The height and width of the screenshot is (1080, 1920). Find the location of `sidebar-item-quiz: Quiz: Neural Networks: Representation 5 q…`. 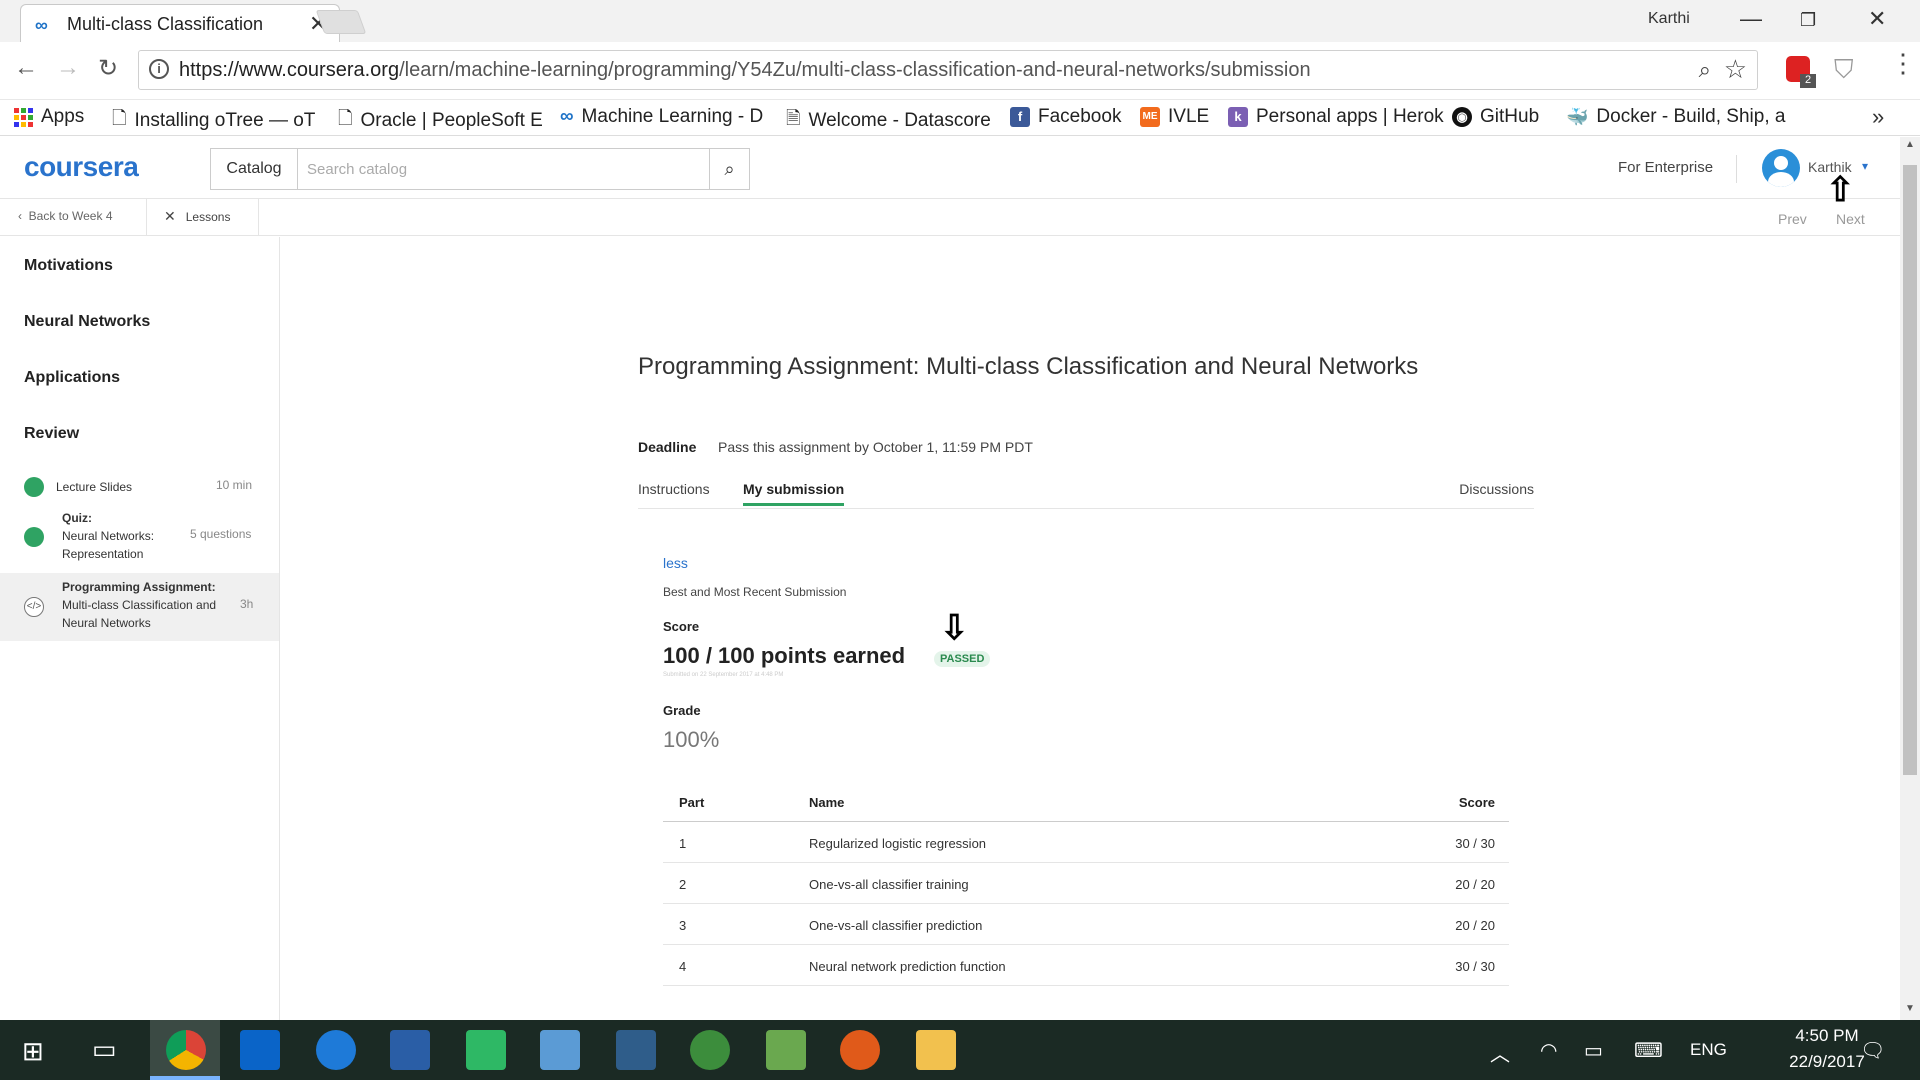

sidebar-item-quiz: Quiz: Neural Networks: Representation 5 q… is located at coordinates (139, 540).